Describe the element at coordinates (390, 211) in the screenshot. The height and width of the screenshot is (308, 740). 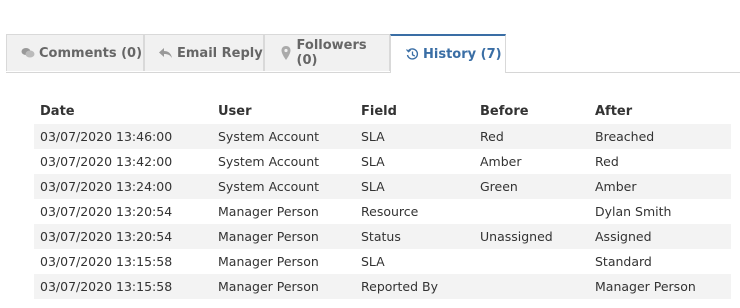
I see `cell-field: Resource` at that location.